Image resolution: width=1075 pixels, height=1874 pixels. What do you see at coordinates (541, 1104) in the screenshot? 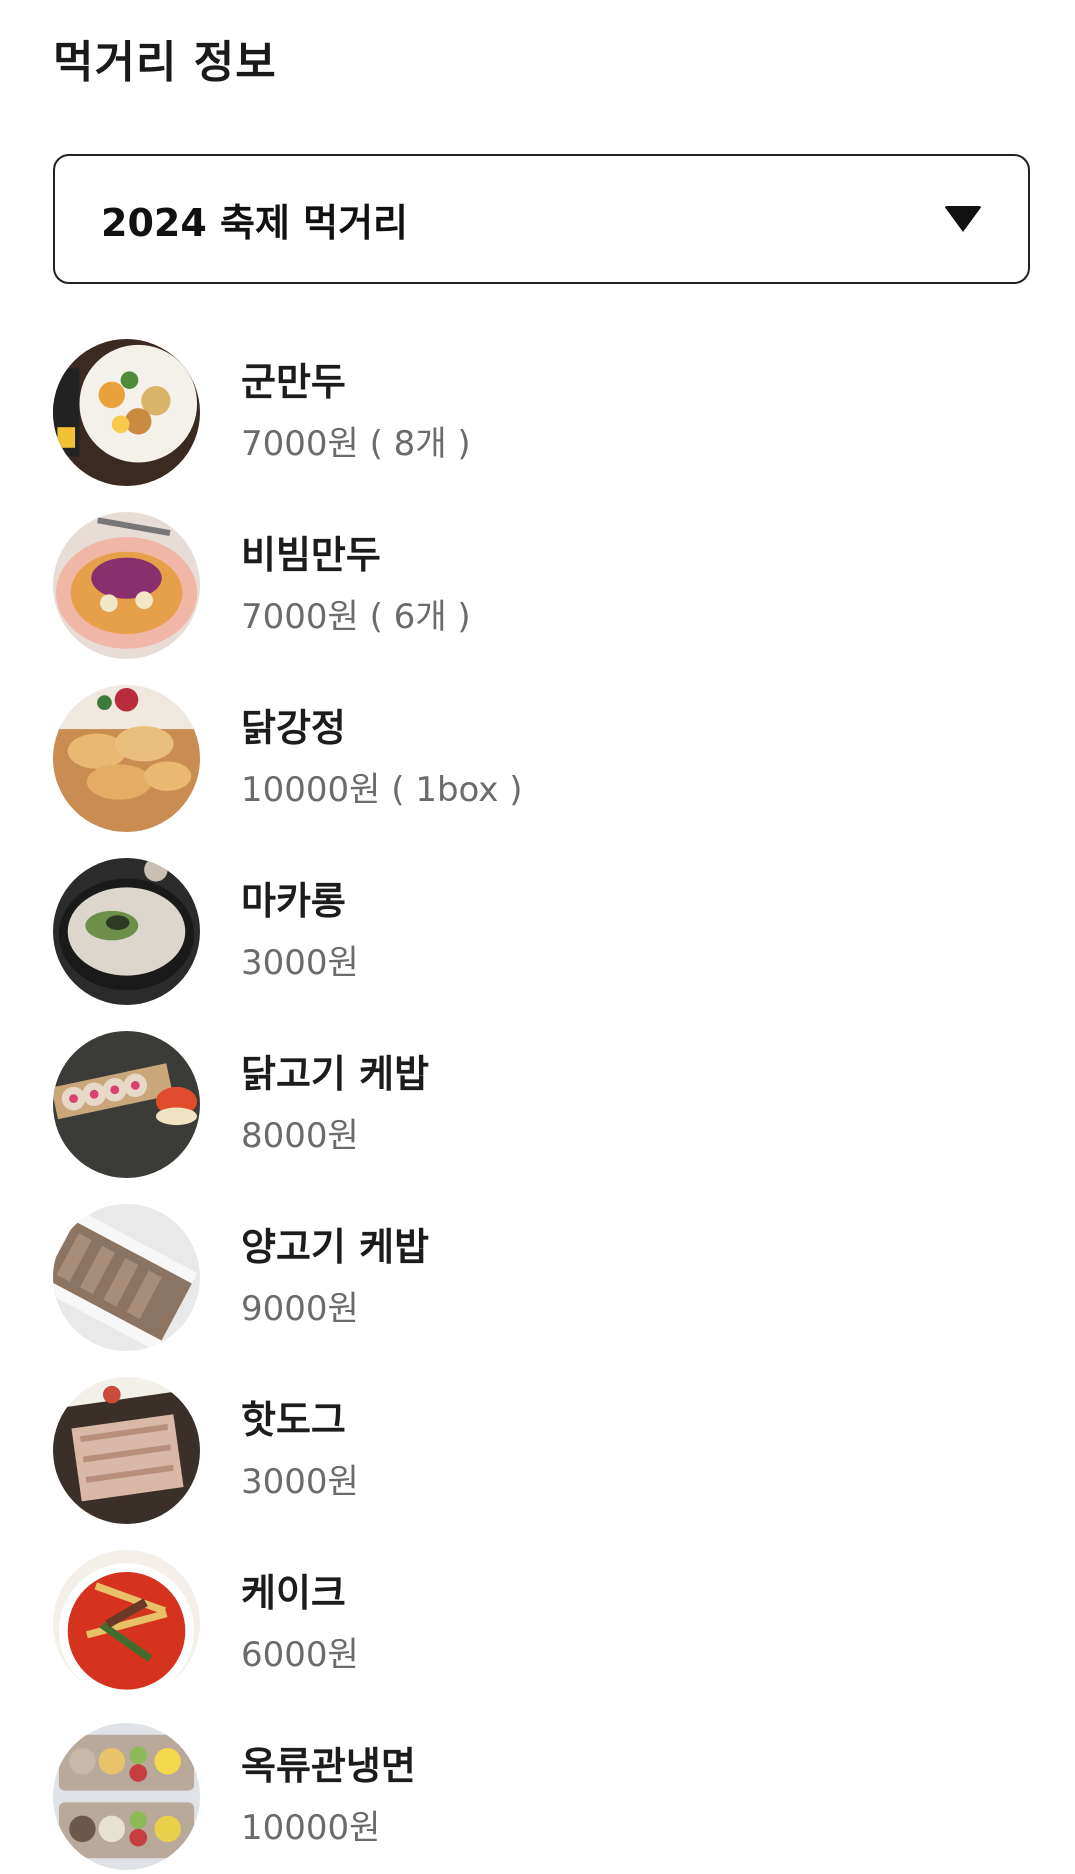
I see `food-list-item: 닭고기 케밥 8000원` at bounding box center [541, 1104].